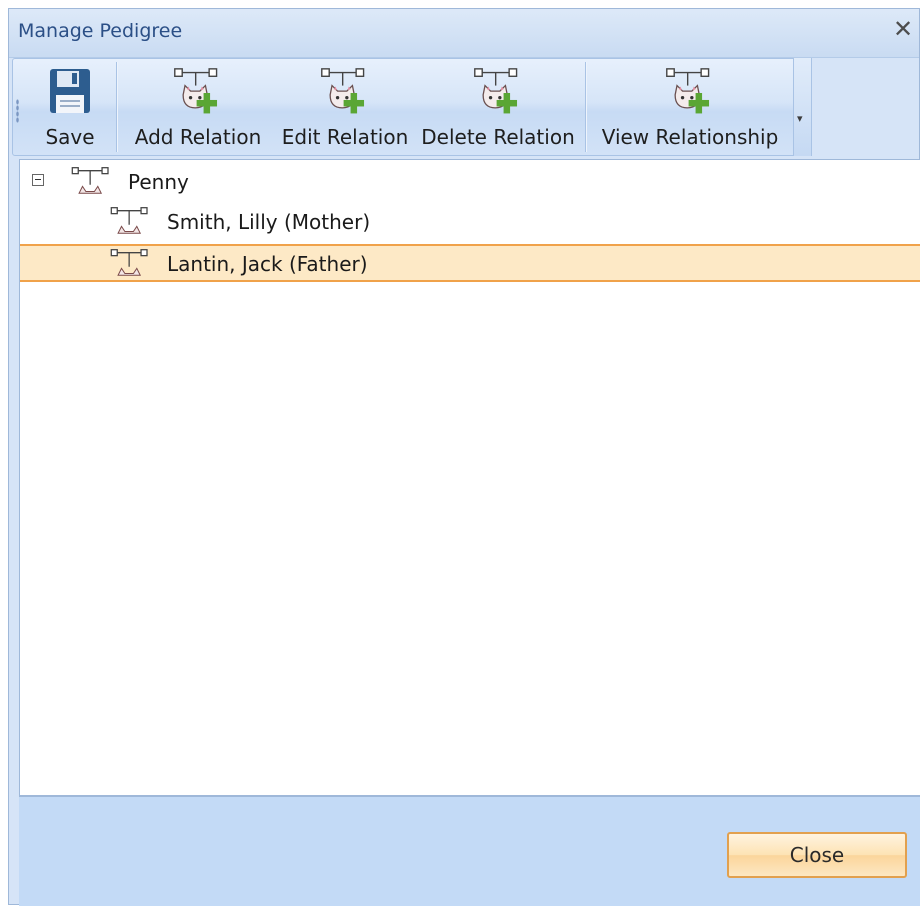 The height and width of the screenshot is (906, 920). Describe the element at coordinates (470, 221) in the screenshot. I see `tree-node-child: Smith, Lilly (Mother)` at that location.